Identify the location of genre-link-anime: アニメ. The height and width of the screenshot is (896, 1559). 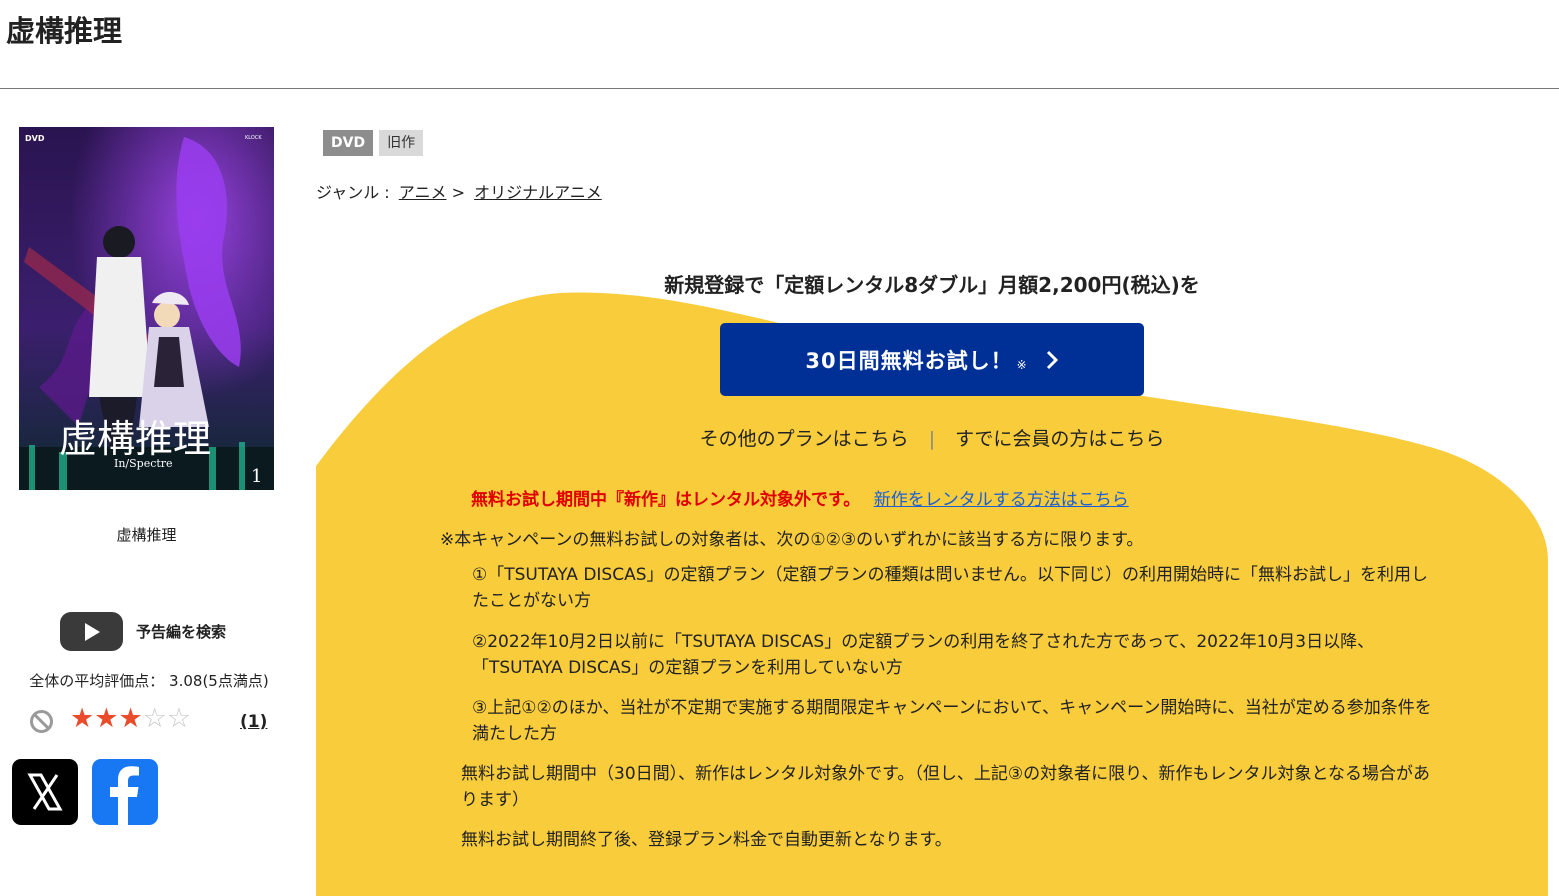
(423, 192).